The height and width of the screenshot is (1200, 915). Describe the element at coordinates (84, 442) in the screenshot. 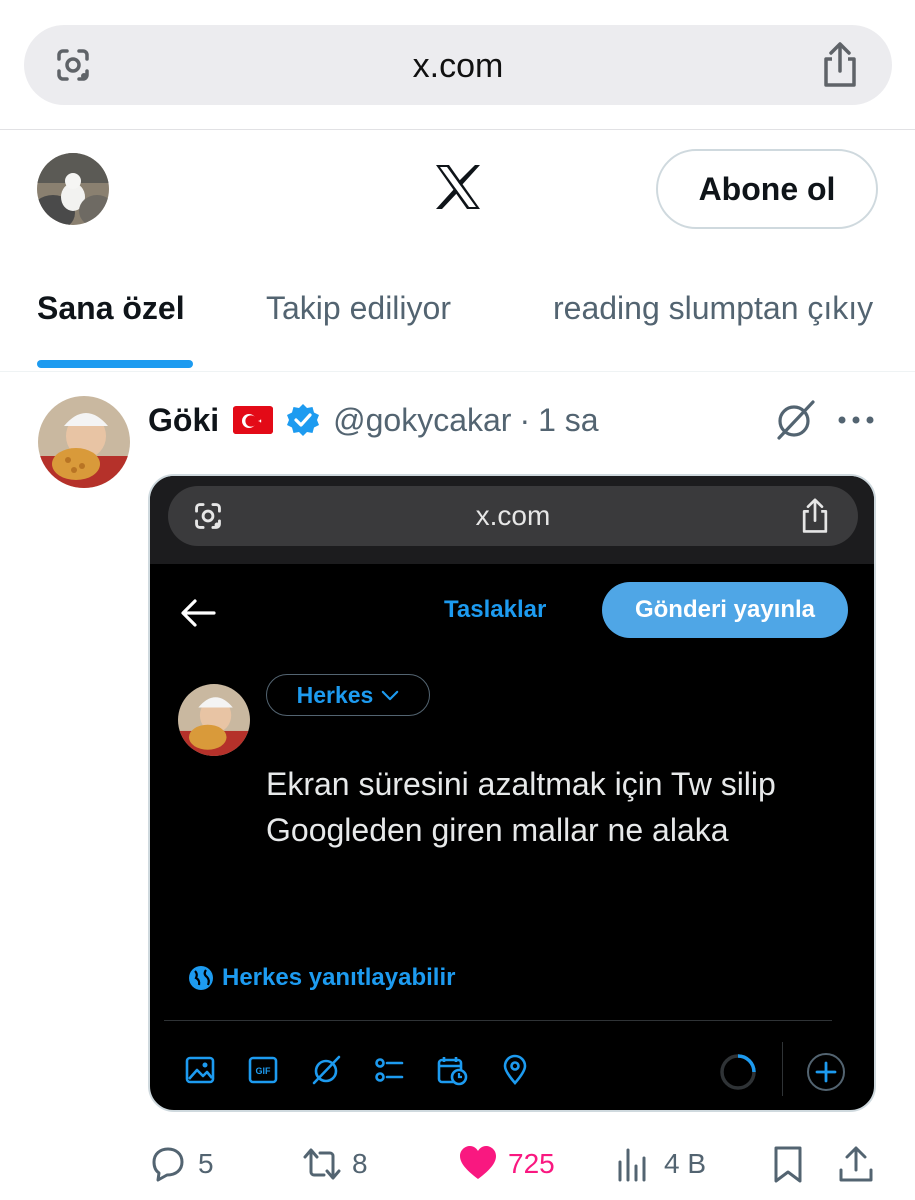

I see `author-avatar` at that location.